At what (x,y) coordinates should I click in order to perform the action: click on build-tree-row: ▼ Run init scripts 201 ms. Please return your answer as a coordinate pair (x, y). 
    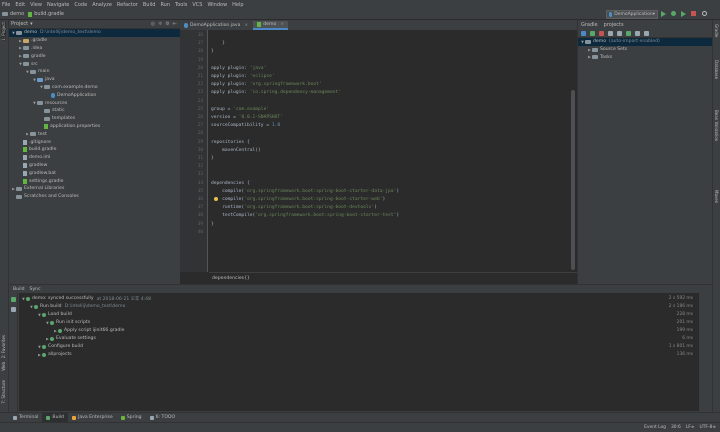
    Looking at the image, I should click on (371, 322).